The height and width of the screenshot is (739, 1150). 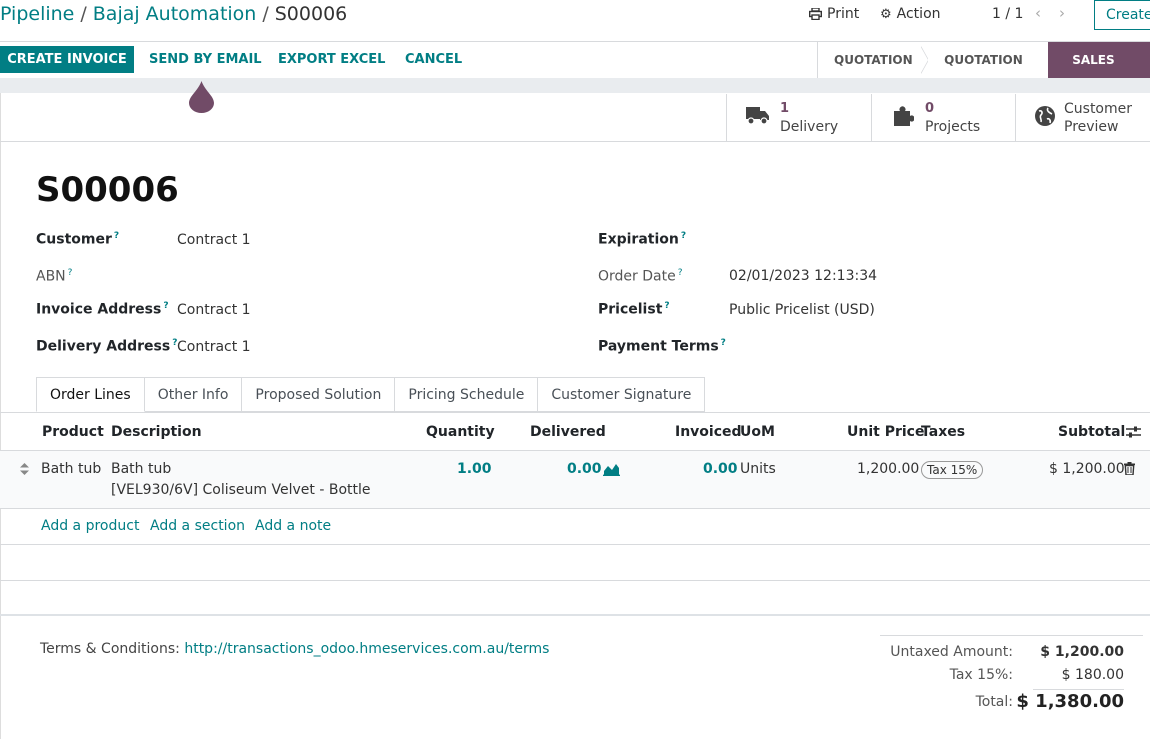 I want to click on delivery-stat-button: 1 Delivery, so click(x=799, y=117).